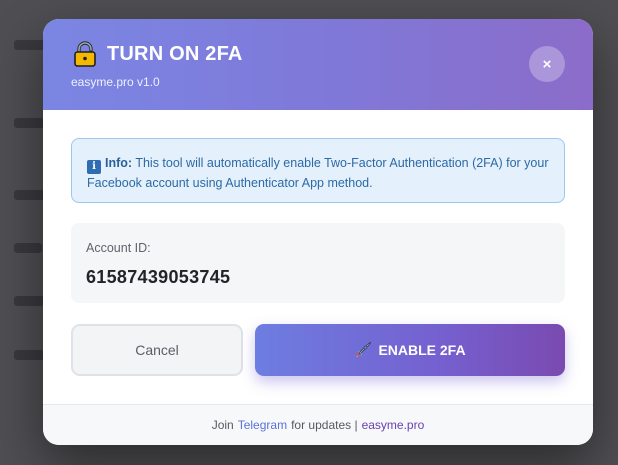 The height and width of the screenshot is (465, 618). What do you see at coordinates (158, 277) in the screenshot?
I see `account-id-value: 61587439053745` at bounding box center [158, 277].